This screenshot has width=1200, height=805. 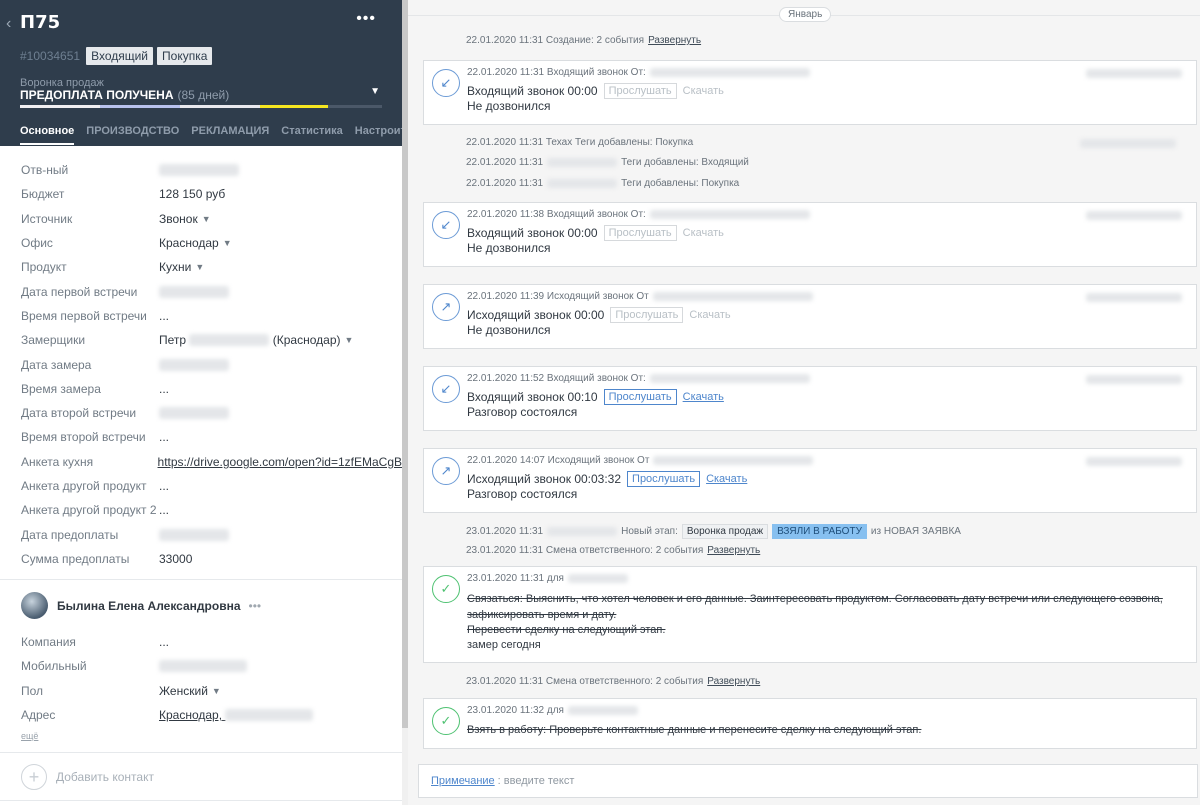 I want to click on task-meta: 23.01.2020 11:31 для, so click(x=547, y=578).